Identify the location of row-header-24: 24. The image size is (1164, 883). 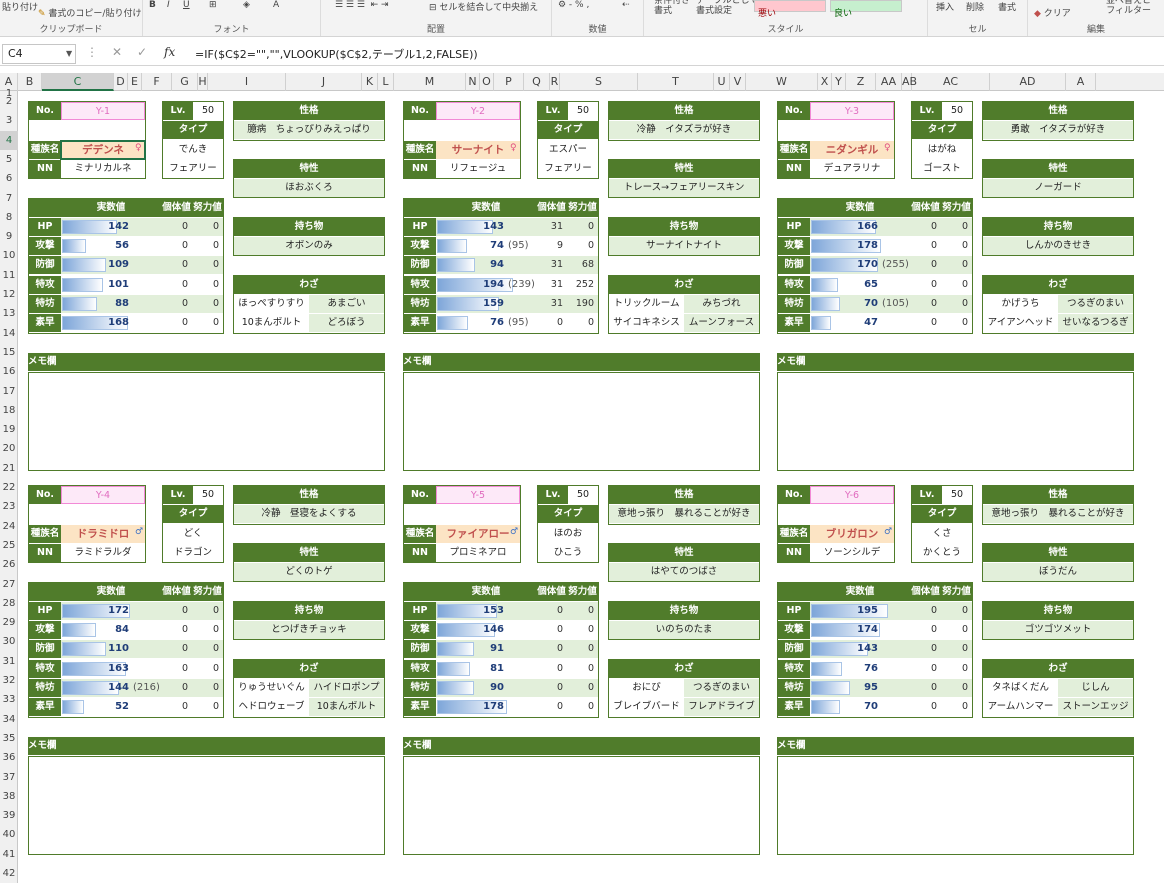
(9, 526).